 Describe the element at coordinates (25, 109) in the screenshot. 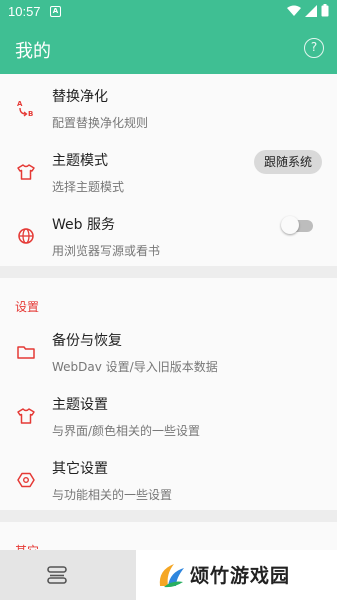

I see `replace-icon: A B` at that location.